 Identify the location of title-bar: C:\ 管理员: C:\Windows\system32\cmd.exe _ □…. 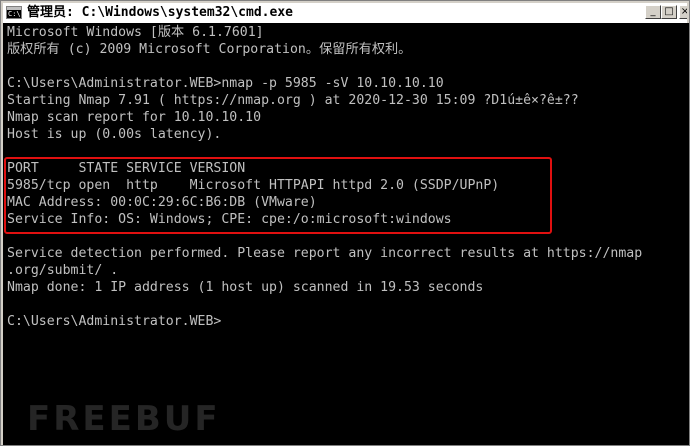
(345, 13).